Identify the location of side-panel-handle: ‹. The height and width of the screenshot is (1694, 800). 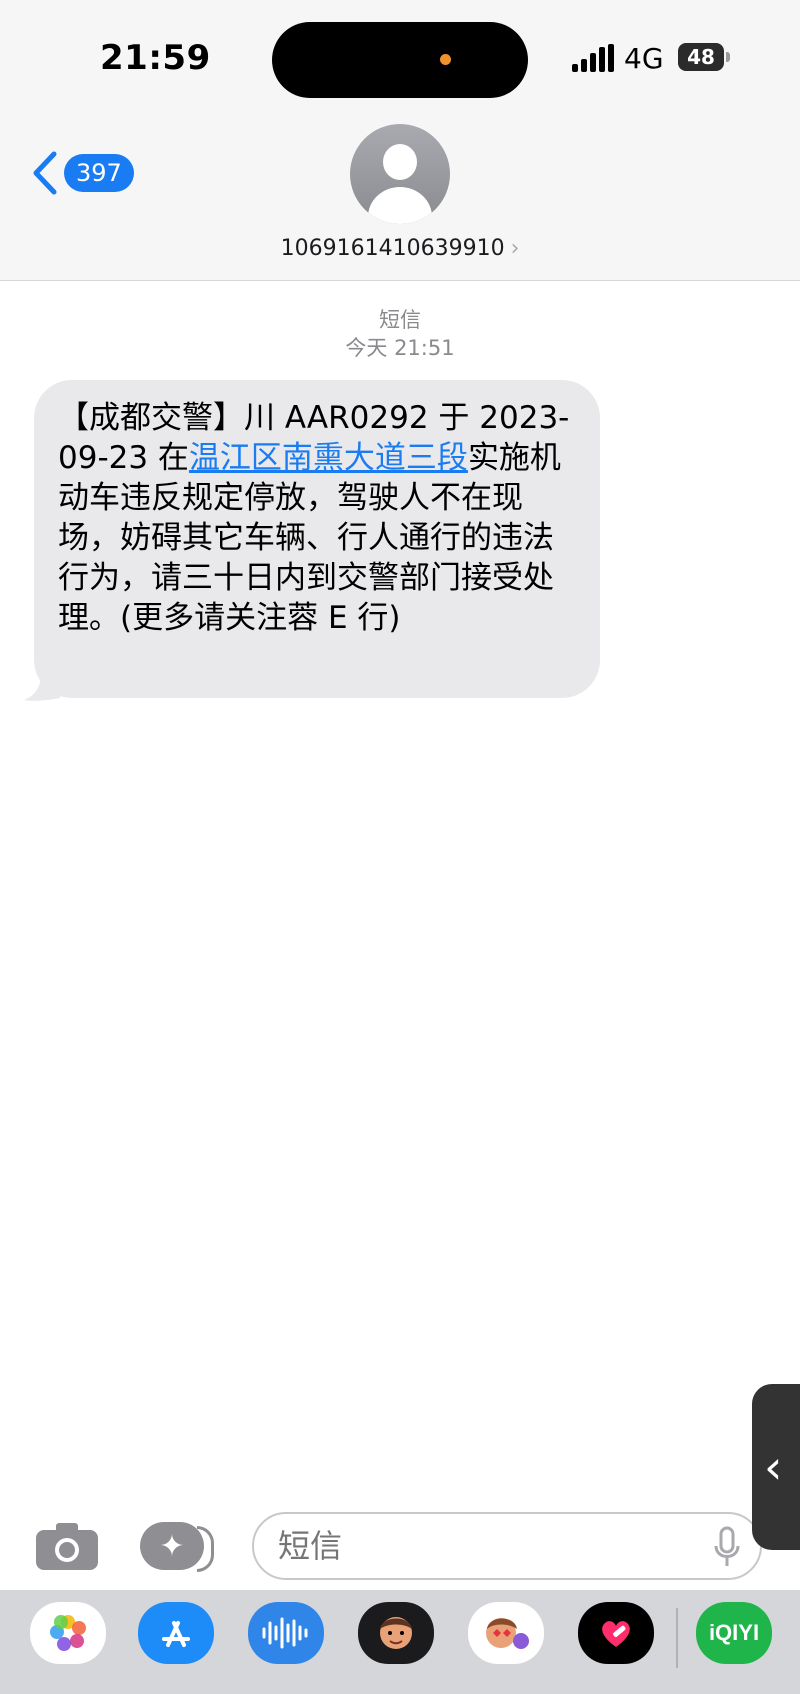
(776, 1467).